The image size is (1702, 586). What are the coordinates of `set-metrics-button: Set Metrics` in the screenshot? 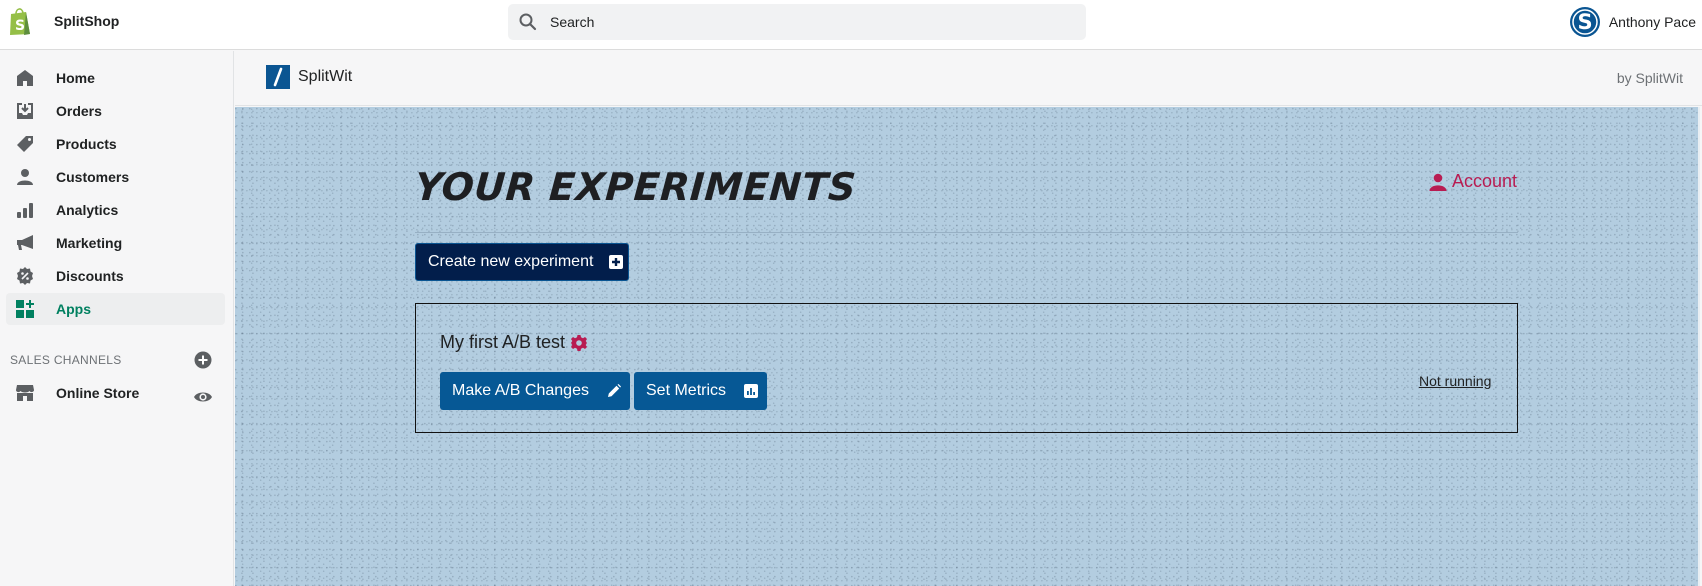 It's located at (700, 391).